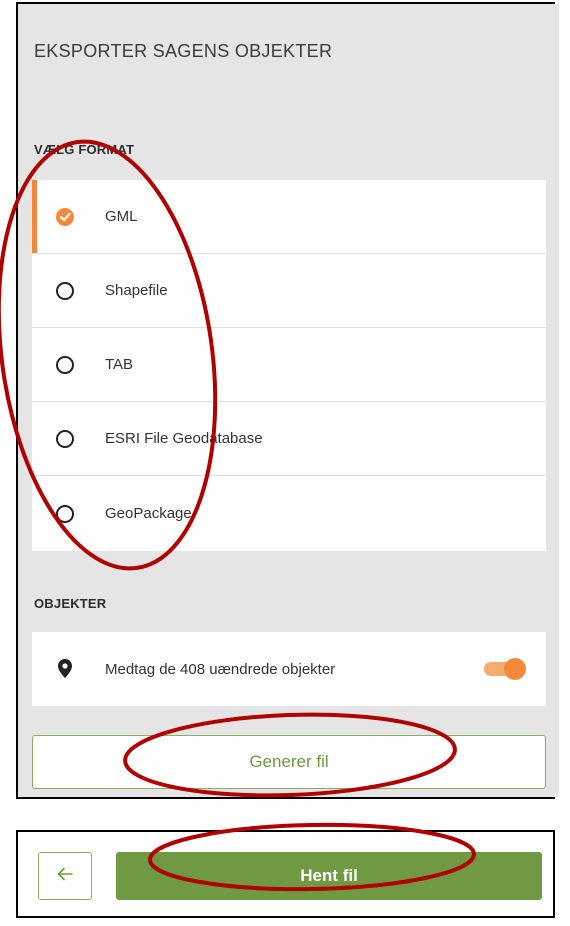 Image resolution: width=570 pixels, height=926 pixels. What do you see at coordinates (136, 290) in the screenshot?
I see `format-option-label: Shapefile` at bounding box center [136, 290].